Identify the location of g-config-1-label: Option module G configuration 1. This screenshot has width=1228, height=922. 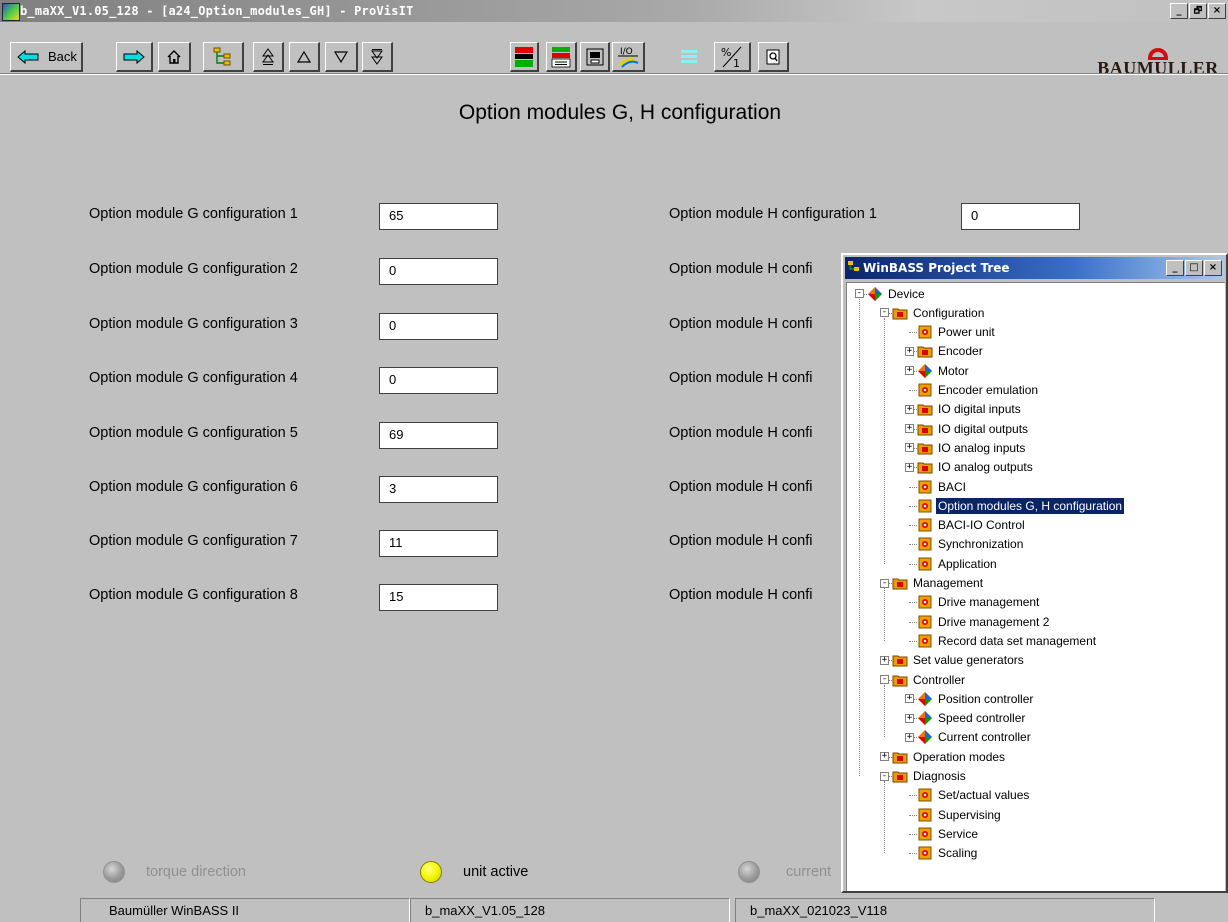
(193, 214).